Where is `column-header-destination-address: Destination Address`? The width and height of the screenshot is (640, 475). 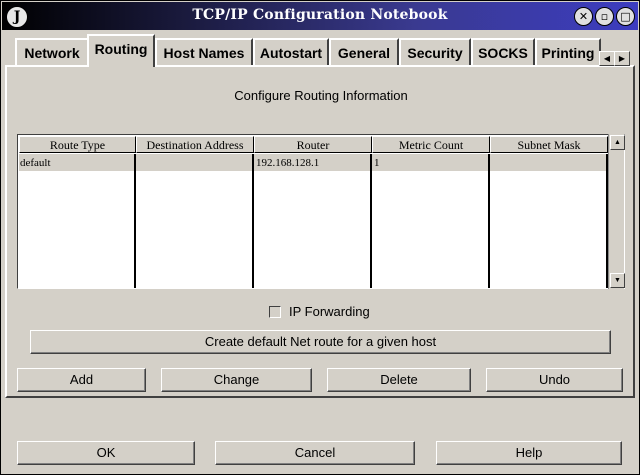 column-header-destination-address: Destination Address is located at coordinates (195, 144).